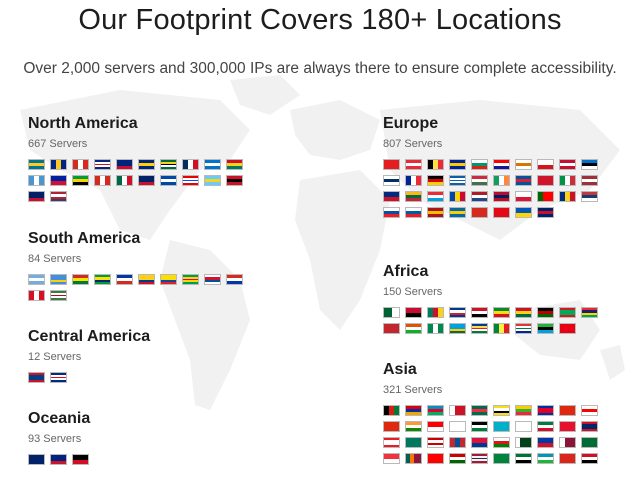  What do you see at coordinates (58, 377) in the screenshot?
I see `flag-costa-rica-icon` at bounding box center [58, 377].